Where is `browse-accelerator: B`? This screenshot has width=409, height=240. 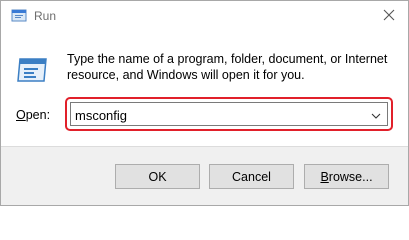
browse-accelerator: B is located at coordinates (324, 176).